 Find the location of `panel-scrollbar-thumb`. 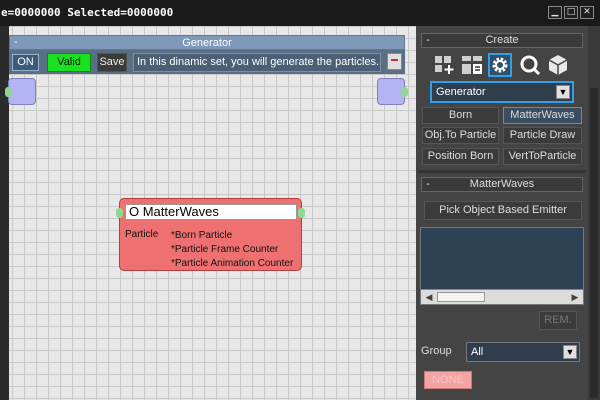

panel-scrollbar-thumb is located at coordinates (594, 243).